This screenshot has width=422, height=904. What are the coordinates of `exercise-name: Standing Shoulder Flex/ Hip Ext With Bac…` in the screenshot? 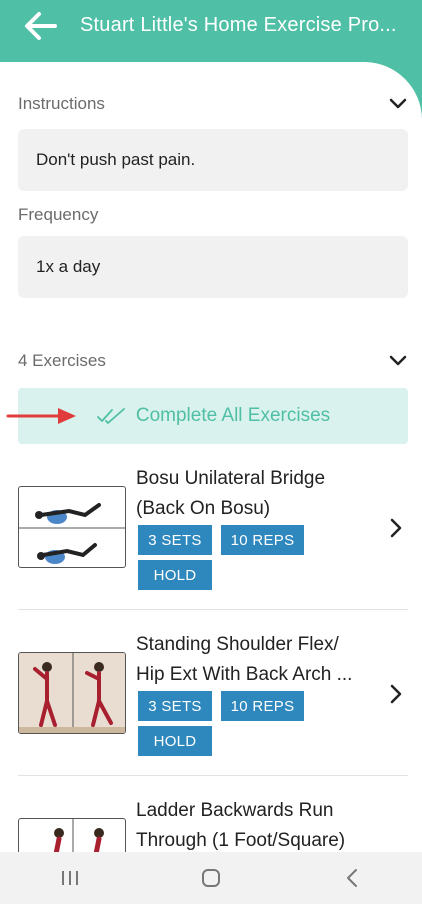 It's located at (261, 660).